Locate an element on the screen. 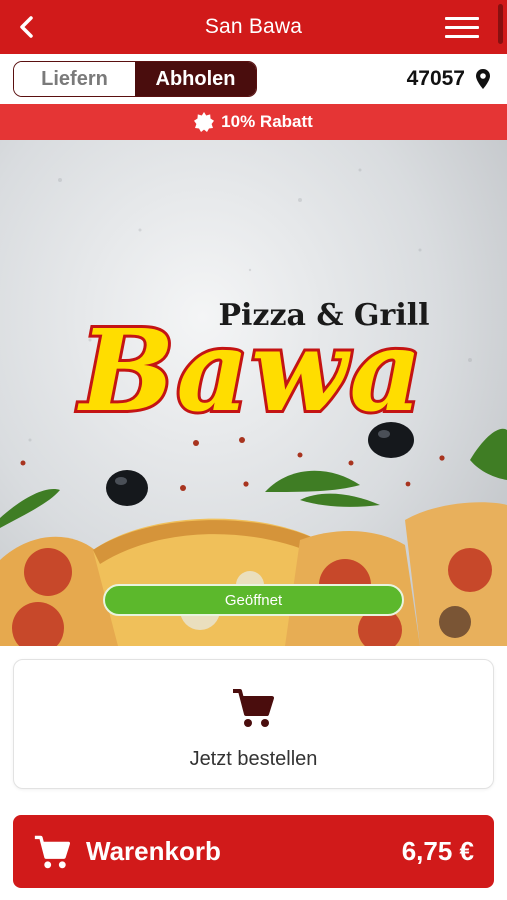 The height and width of the screenshot is (900, 507). mode-row: Liefern Abholen 47057 is located at coordinates (253, 79).